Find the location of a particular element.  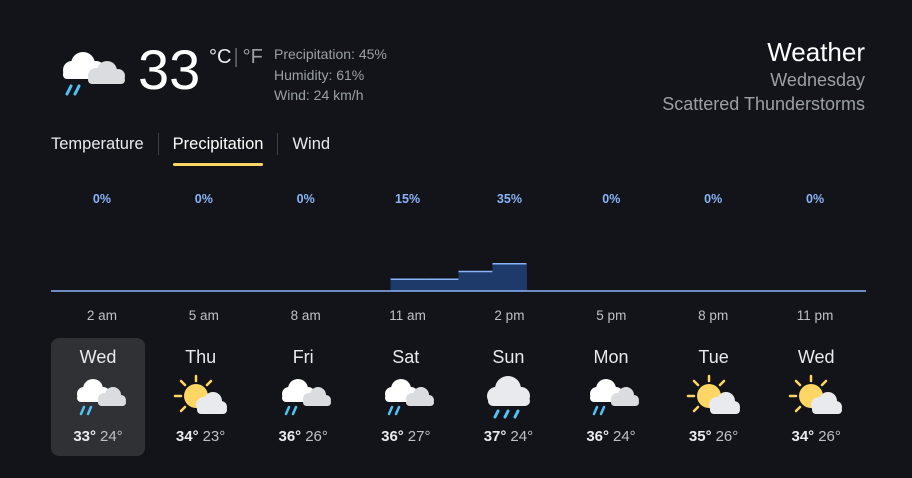

day-name: Tue is located at coordinates (713, 357).